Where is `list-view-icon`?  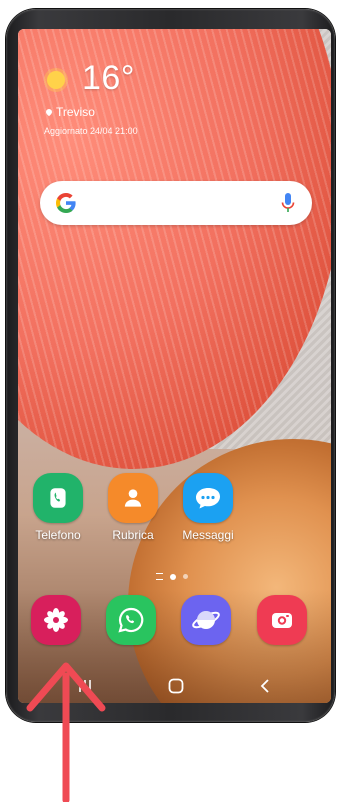
list-view-icon is located at coordinates (159, 576).